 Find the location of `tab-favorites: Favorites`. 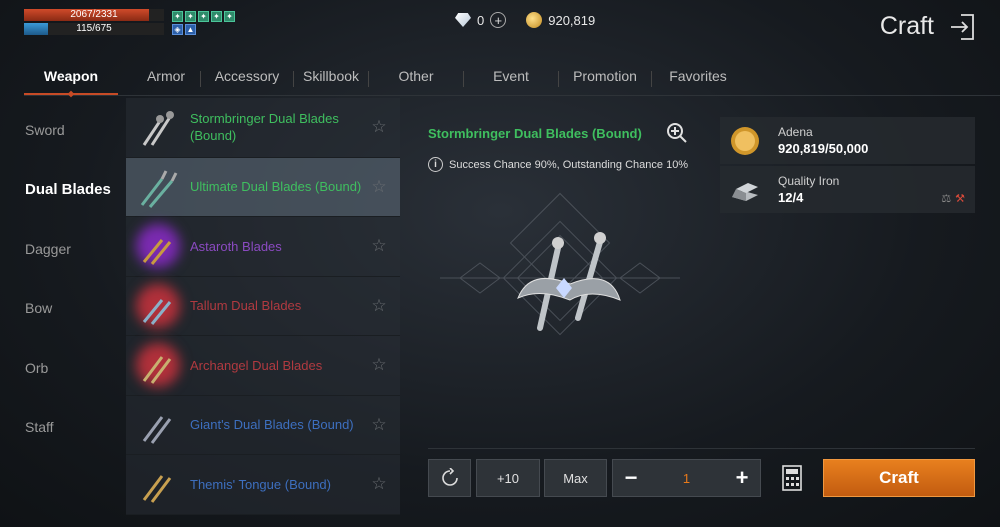

tab-favorites: Favorites is located at coordinates (698, 77).